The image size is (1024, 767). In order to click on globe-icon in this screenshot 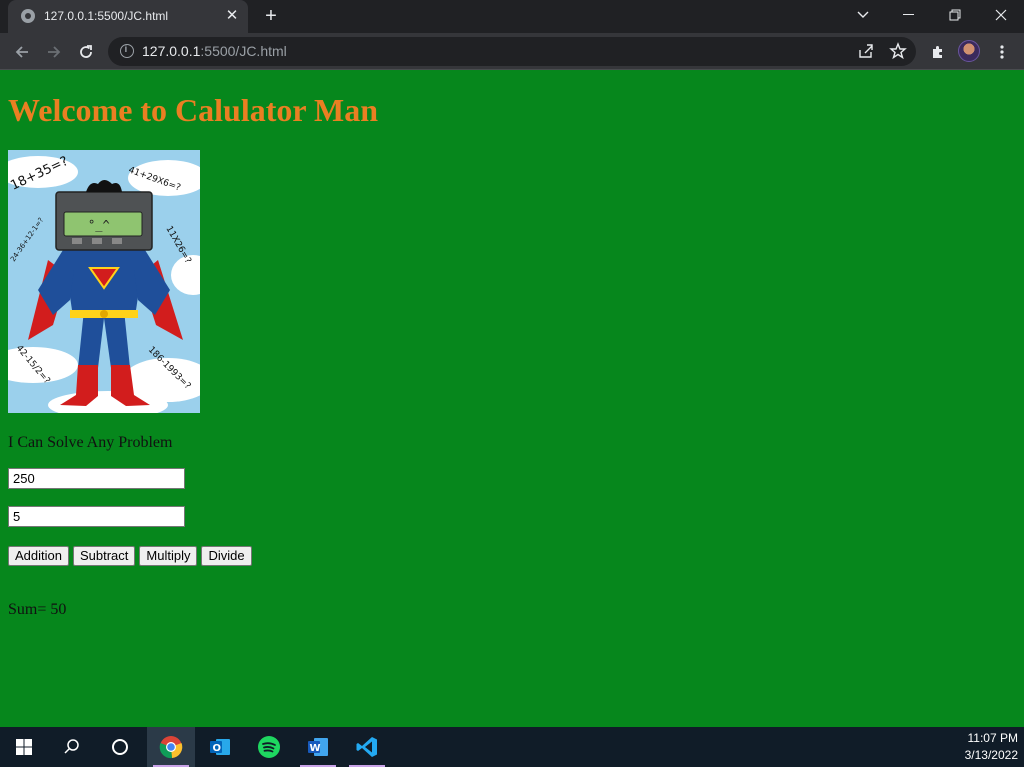, I will do `click(28, 16)`.